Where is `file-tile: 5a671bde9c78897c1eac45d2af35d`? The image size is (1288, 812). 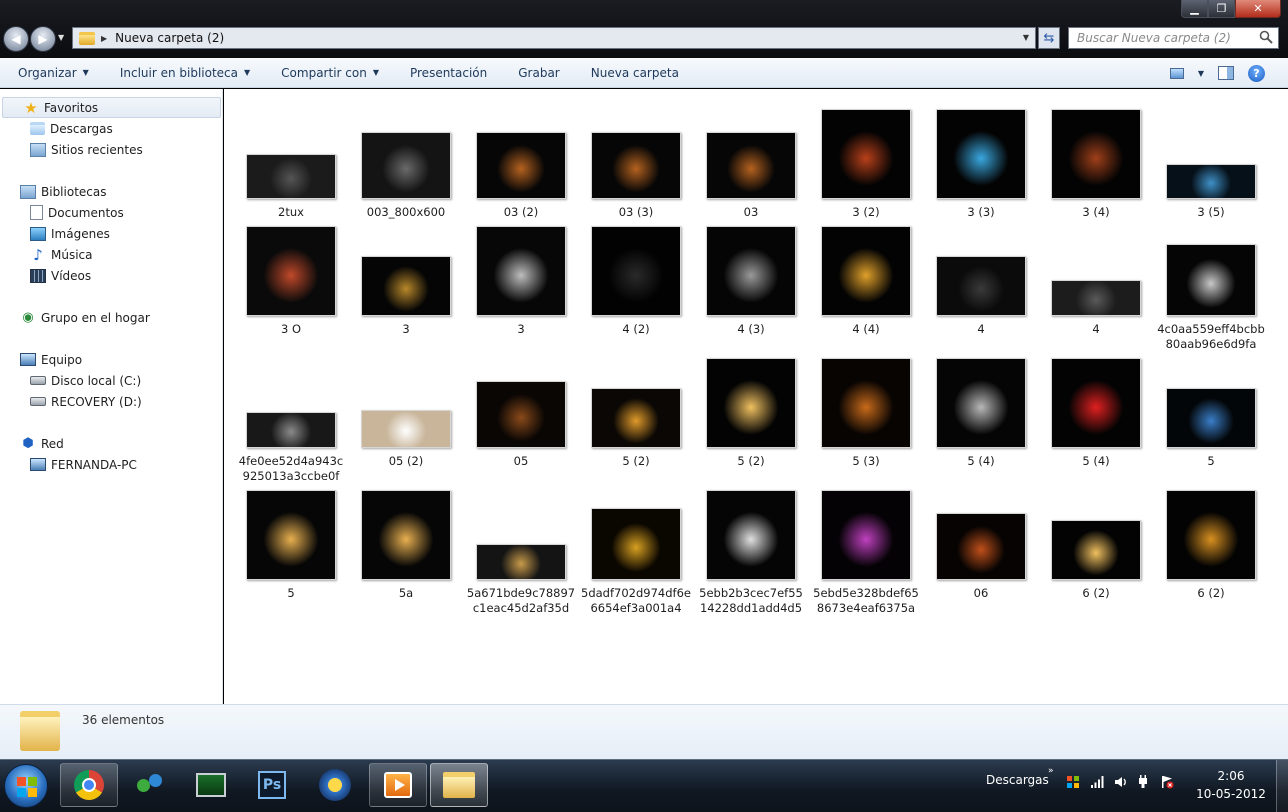
file-tile: 5a671bde9c78897c1eac45d2af35d is located at coordinates (521, 547).